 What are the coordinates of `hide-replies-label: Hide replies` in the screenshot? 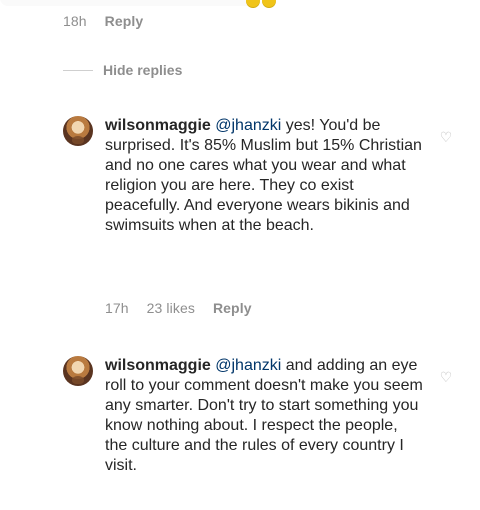 It's located at (142, 70).